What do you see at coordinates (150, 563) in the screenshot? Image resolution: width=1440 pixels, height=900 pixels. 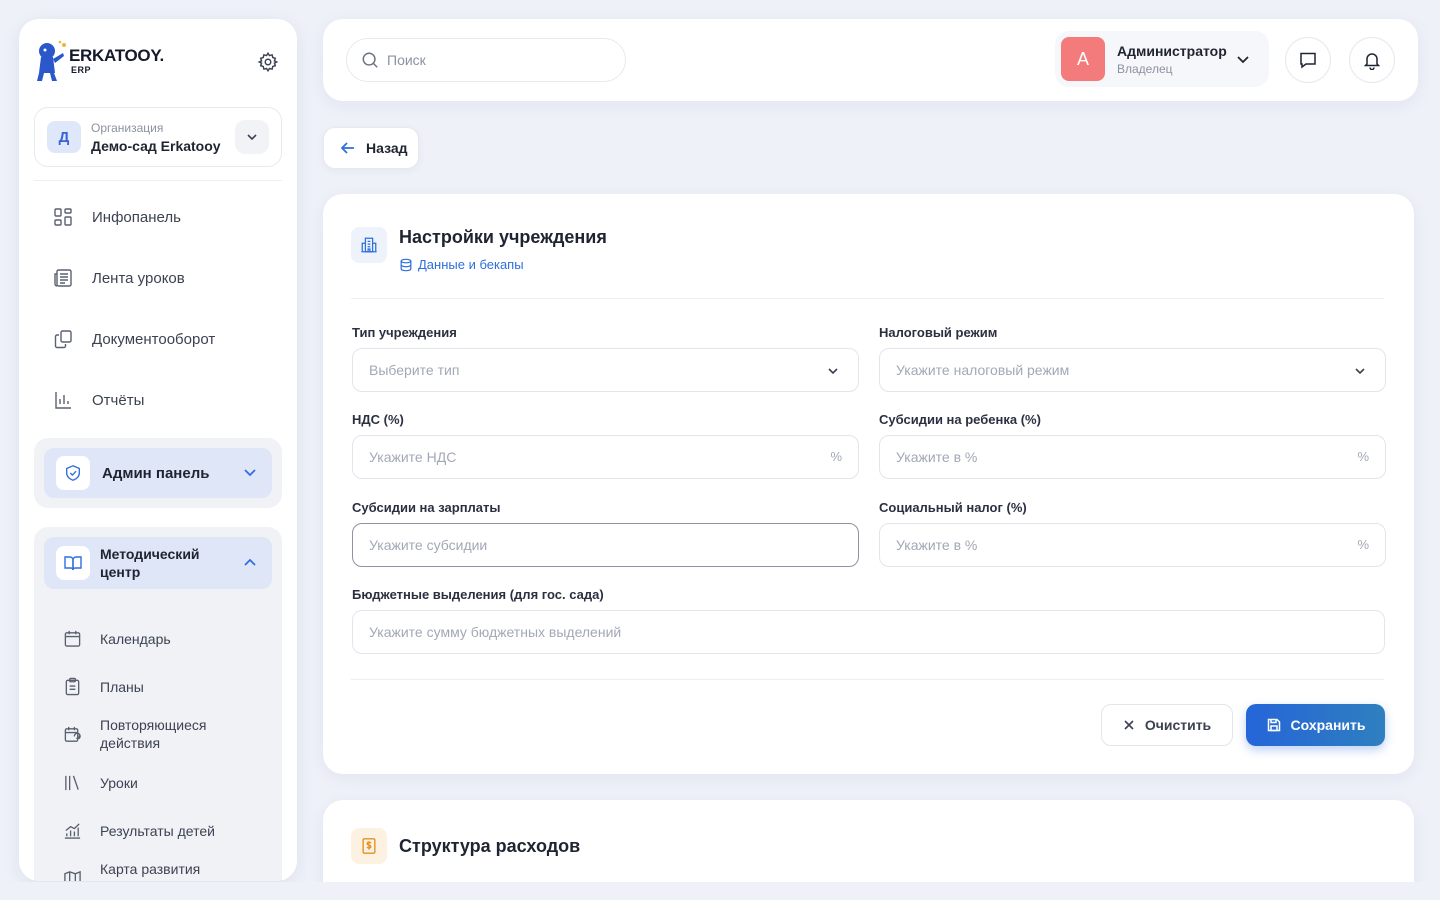 I see `method-center-label: Методический центр` at bounding box center [150, 563].